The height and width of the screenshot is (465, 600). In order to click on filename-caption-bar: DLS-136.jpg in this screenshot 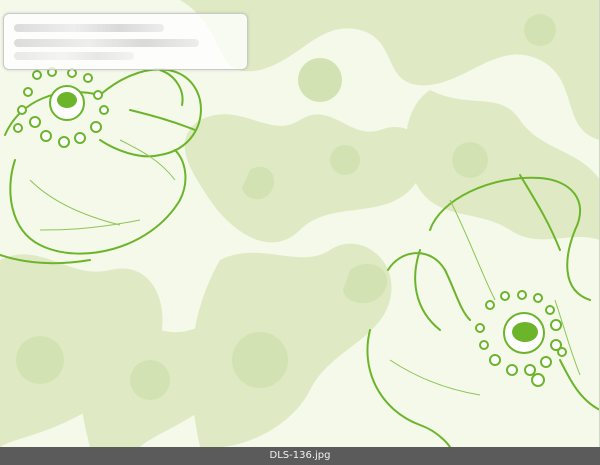, I will do `click(300, 456)`.